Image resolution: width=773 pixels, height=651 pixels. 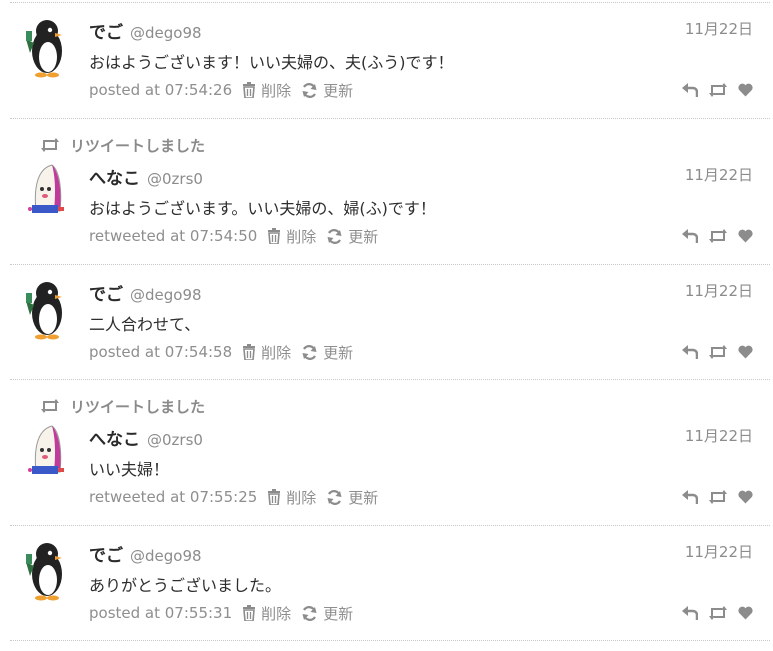 What do you see at coordinates (161, 90) in the screenshot?
I see `posted-time: posted at 07:54:26` at bounding box center [161, 90].